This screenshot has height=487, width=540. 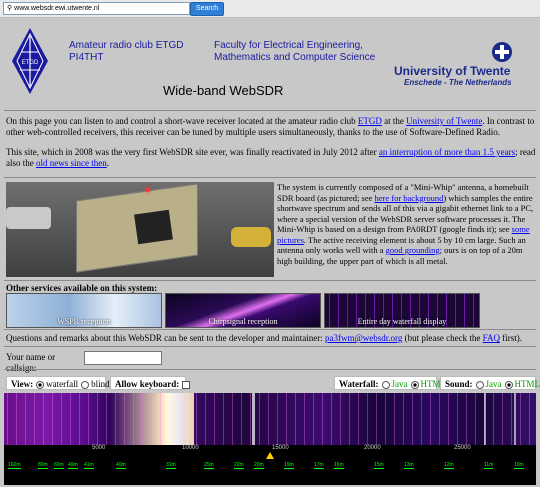 What do you see at coordinates (207, 9) in the screenshot?
I see `search-button: Search` at bounding box center [207, 9].